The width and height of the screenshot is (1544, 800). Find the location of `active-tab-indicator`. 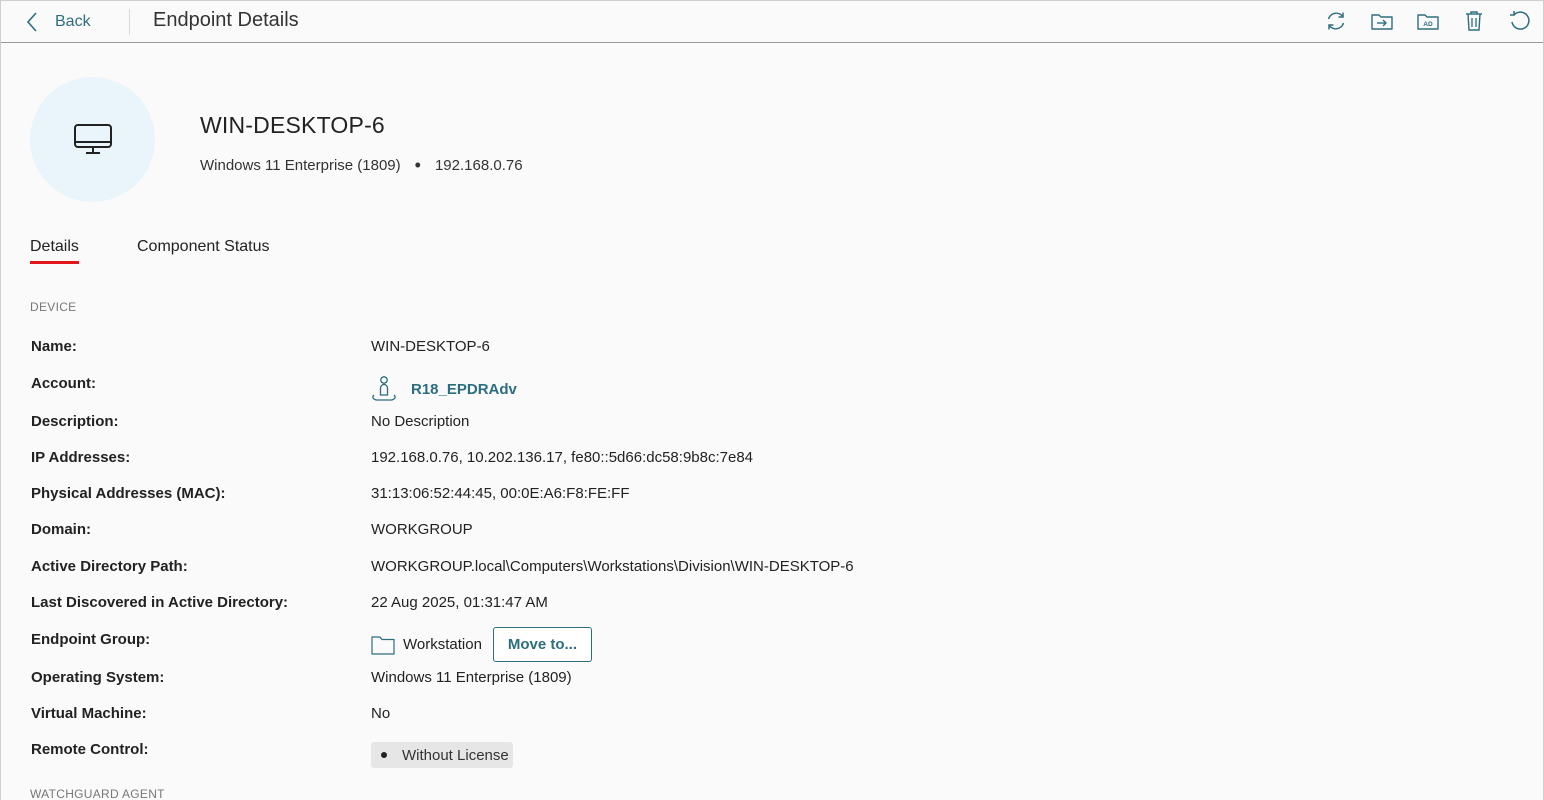

active-tab-indicator is located at coordinates (54, 262).